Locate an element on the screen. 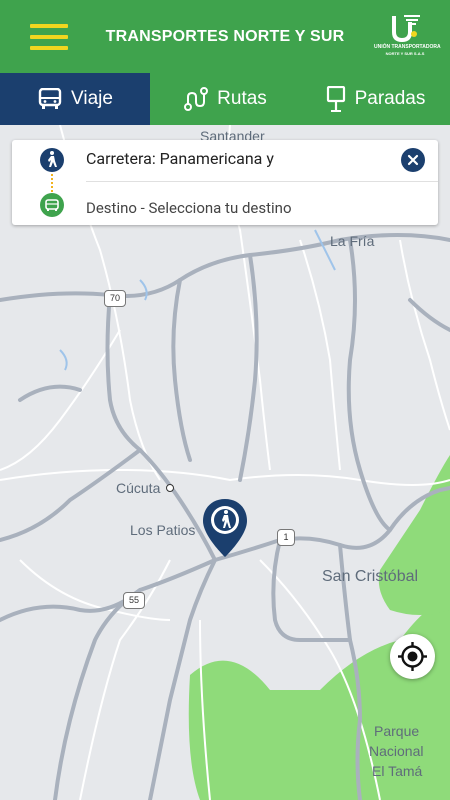  current-location-pin is located at coordinates (225, 528).